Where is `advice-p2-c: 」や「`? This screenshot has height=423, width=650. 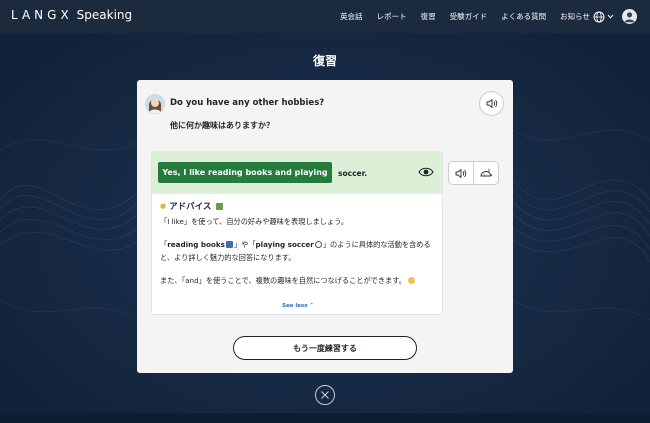 advice-p2-c: 」や「 is located at coordinates (244, 244).